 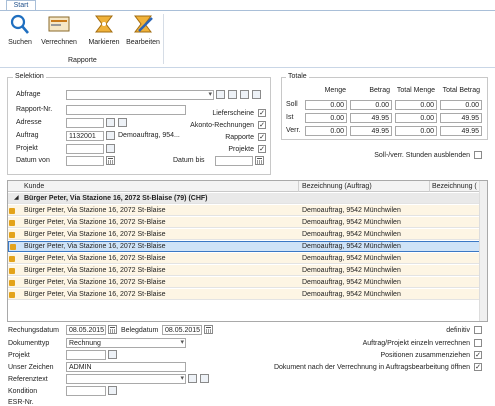 What do you see at coordinates (126, 110) in the screenshot?
I see `rapport-field` at bounding box center [126, 110].